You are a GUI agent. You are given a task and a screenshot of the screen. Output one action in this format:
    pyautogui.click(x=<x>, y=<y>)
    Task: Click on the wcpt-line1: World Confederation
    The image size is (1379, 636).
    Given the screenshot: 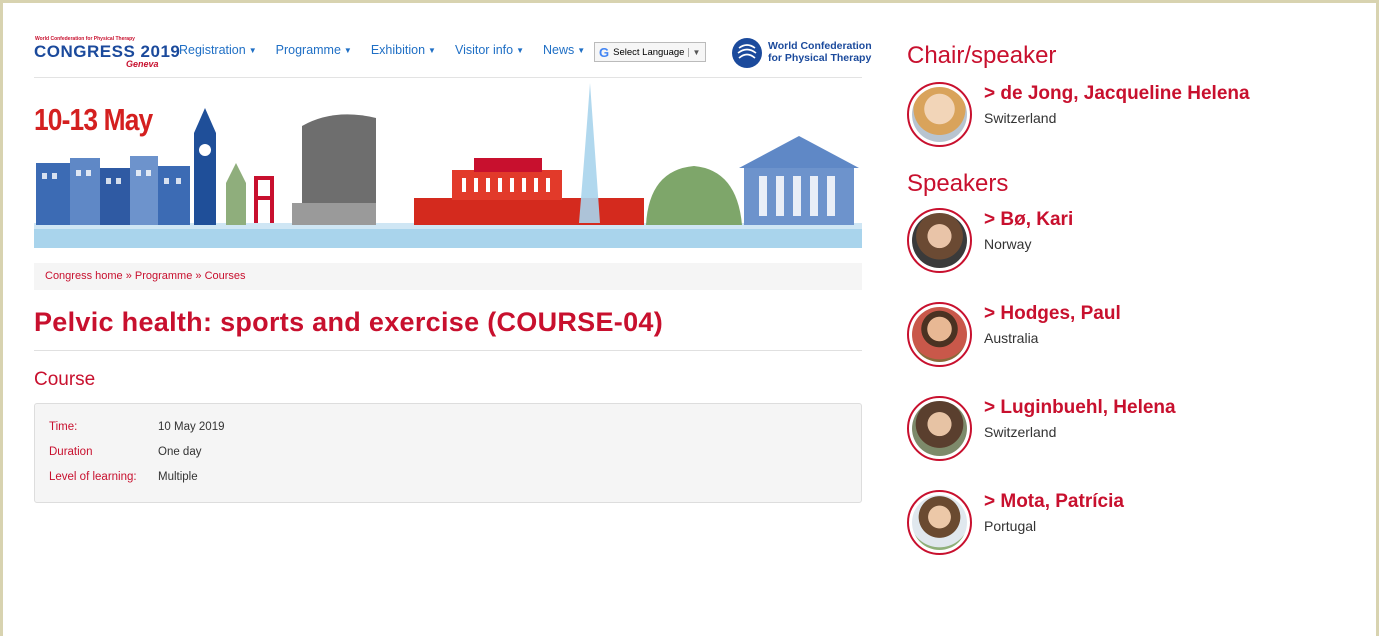 What is the action you would take?
    pyautogui.click(x=820, y=46)
    